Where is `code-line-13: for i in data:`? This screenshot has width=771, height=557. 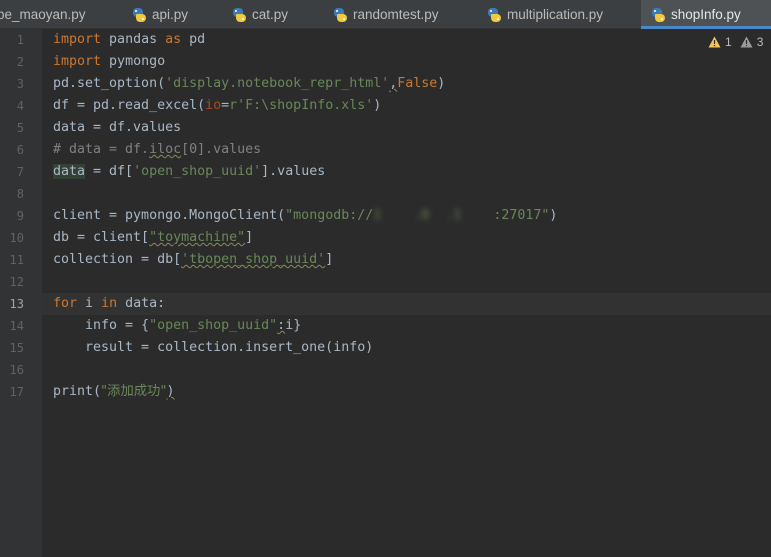
code-line-13: for i in data: is located at coordinates (109, 304).